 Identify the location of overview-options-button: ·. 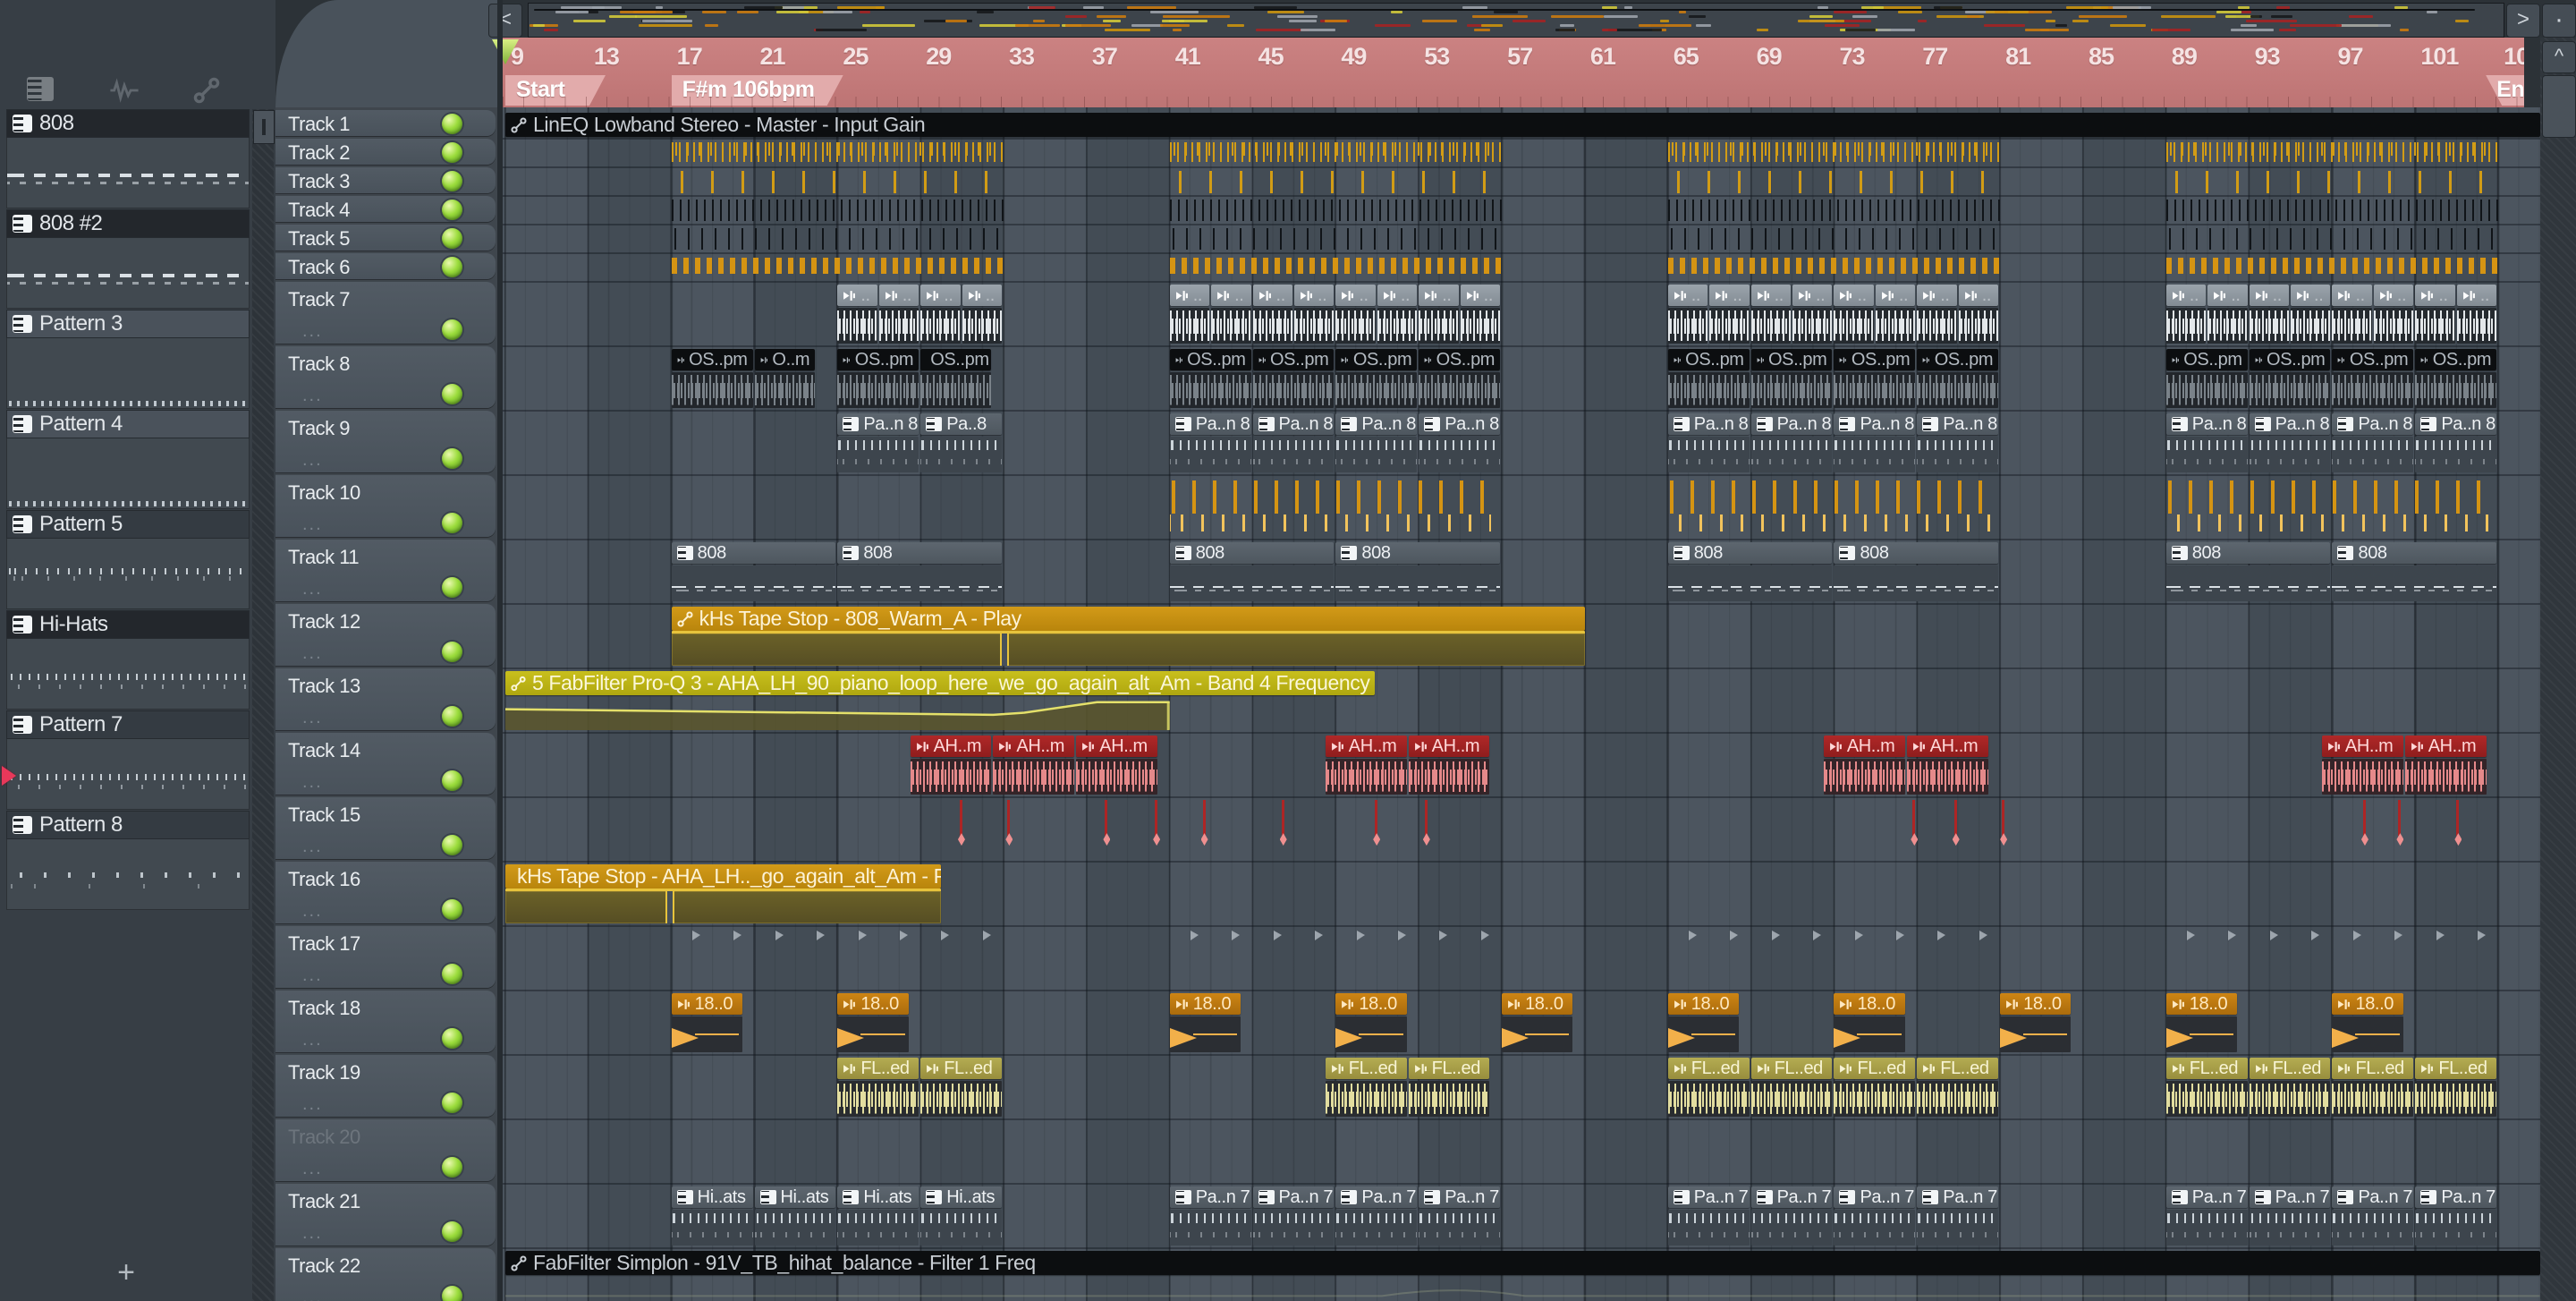
(2559, 21).